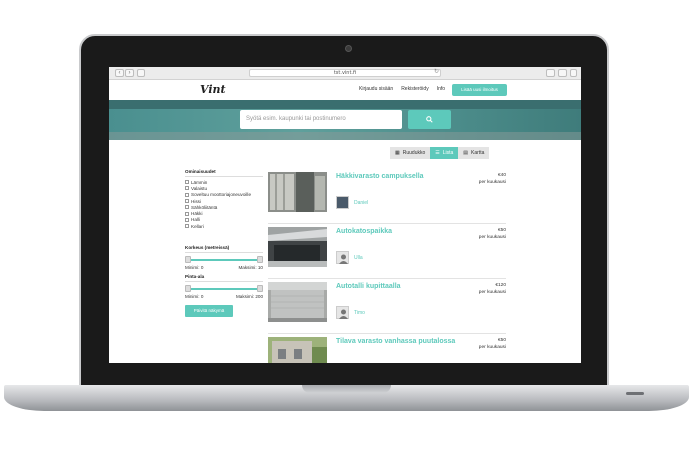  What do you see at coordinates (479, 90) in the screenshot?
I see `add-listing-button: Lisää uusi ilmoitus` at bounding box center [479, 90].